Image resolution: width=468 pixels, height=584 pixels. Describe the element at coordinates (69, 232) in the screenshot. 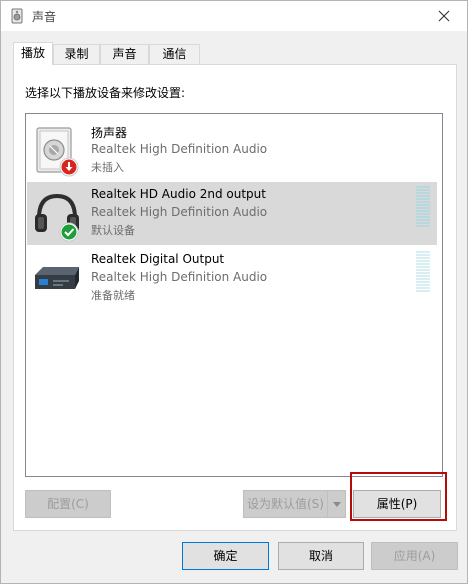

I see `default-device-check-icon` at that location.